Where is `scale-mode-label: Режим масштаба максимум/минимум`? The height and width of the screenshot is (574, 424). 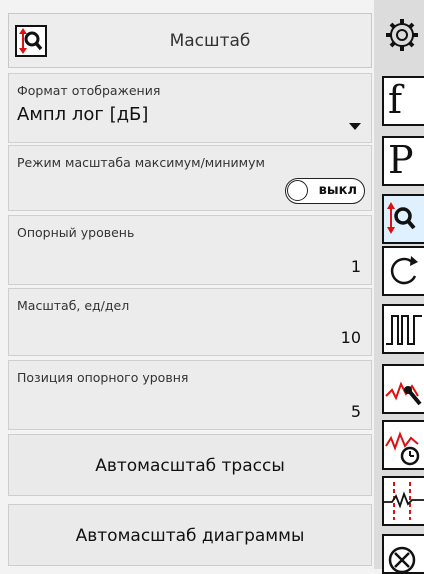
scale-mode-label: Режим масштаба максимум/минимум is located at coordinates (141, 162).